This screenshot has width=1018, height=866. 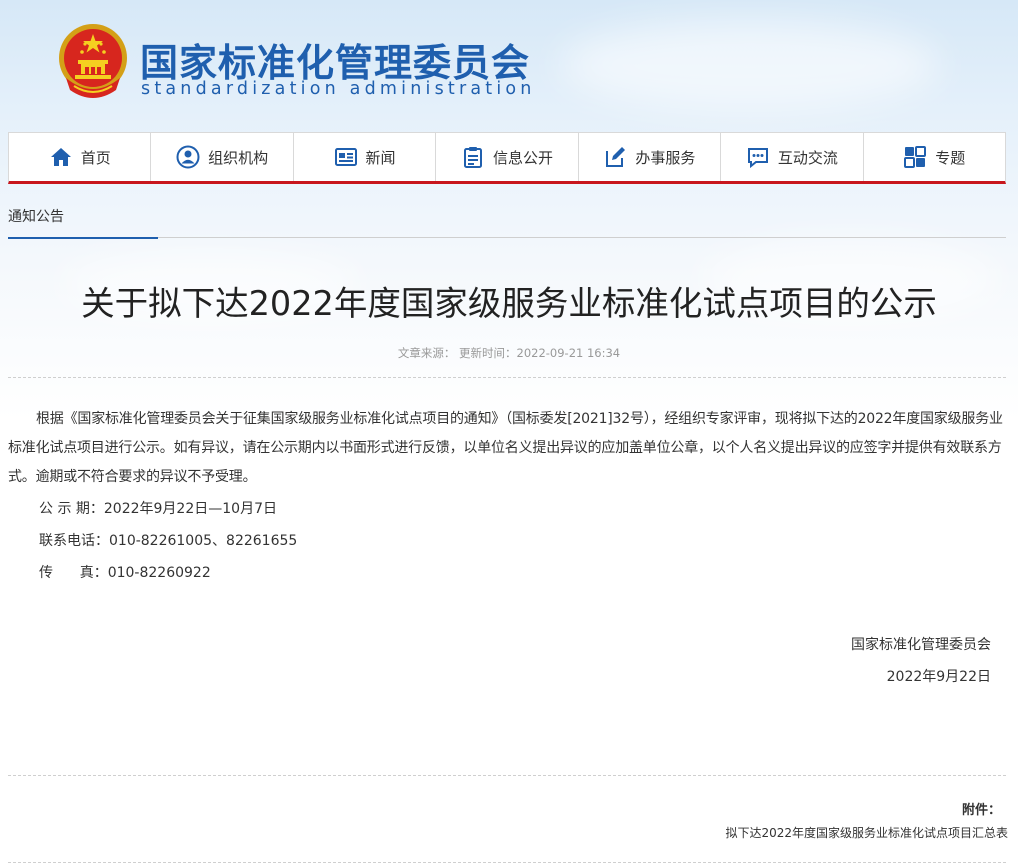 I want to click on site-subtitle: standardization administration, so click(x=338, y=89).